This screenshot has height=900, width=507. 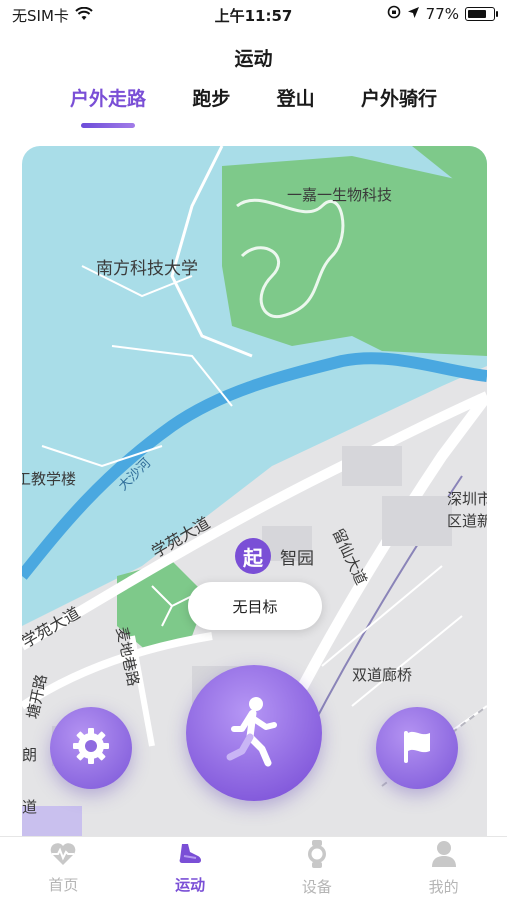 I want to click on map-label-biotech: 一嘉一生物科技, so click(x=340, y=195).